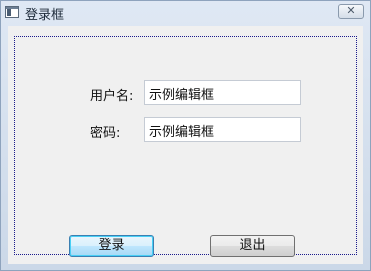 Image resolution: width=371 pixels, height=271 pixels. Describe the element at coordinates (105, 133) in the screenshot. I see `password-label: 密码:` at that location.